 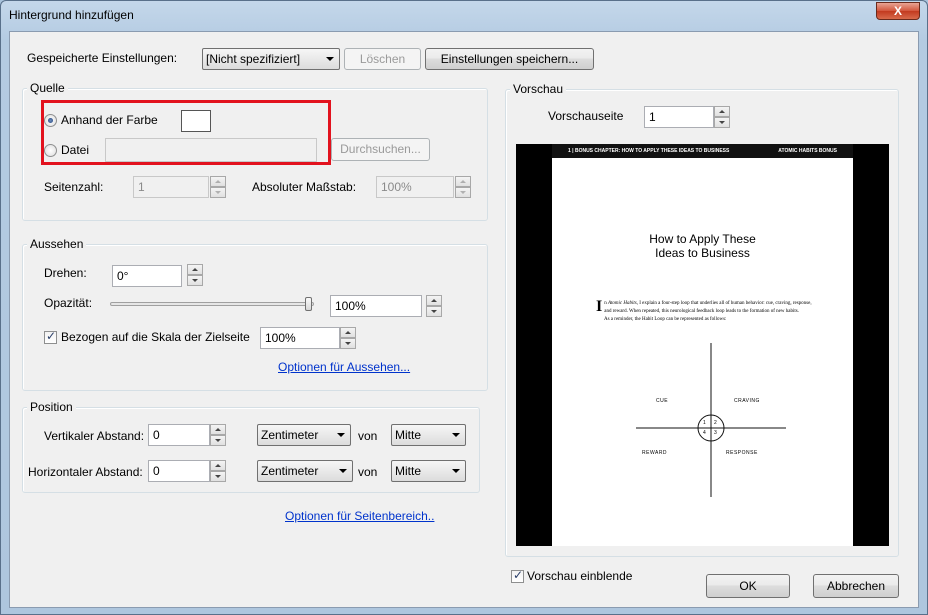 What do you see at coordinates (147, 276) in the screenshot?
I see `rotate-field: 0°` at bounding box center [147, 276].